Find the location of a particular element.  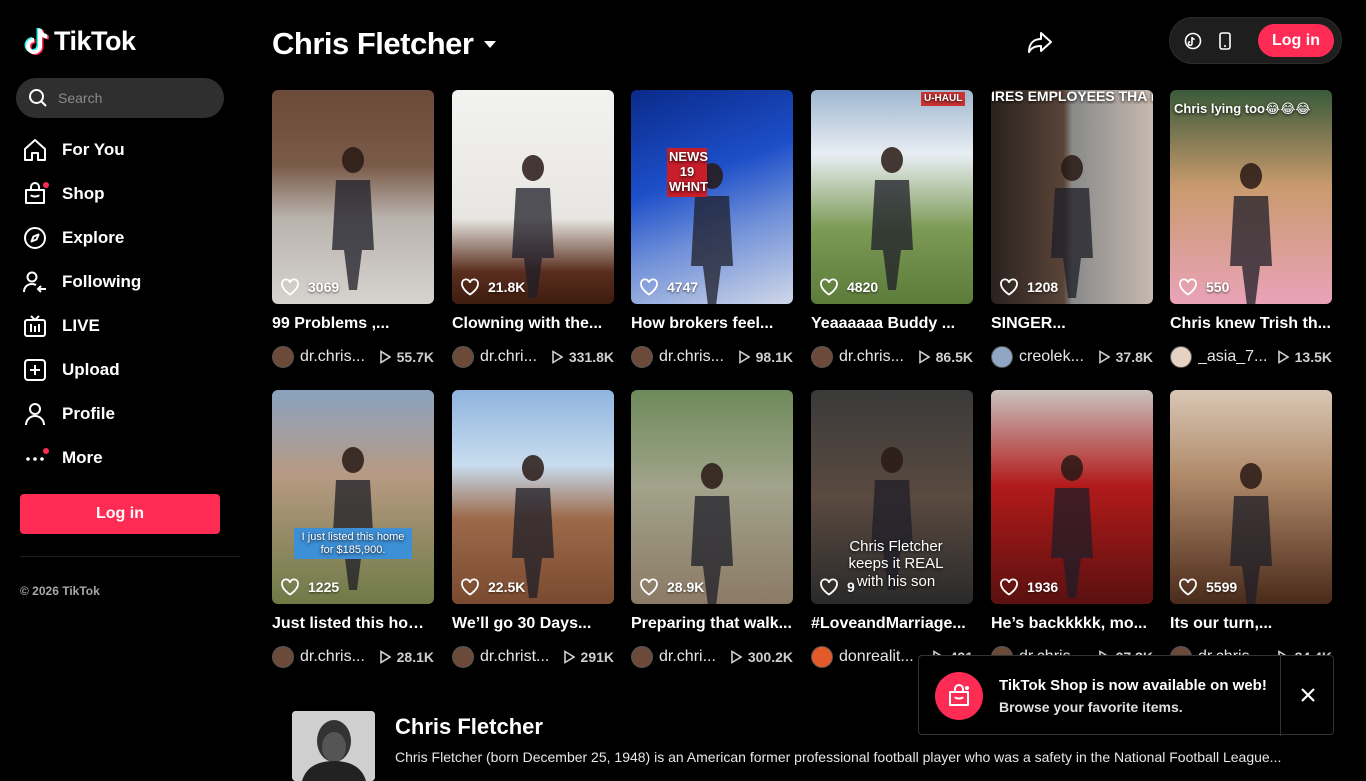

video-thumbnail: Chris lying too😂😂😂 550 is located at coordinates (1251, 197).